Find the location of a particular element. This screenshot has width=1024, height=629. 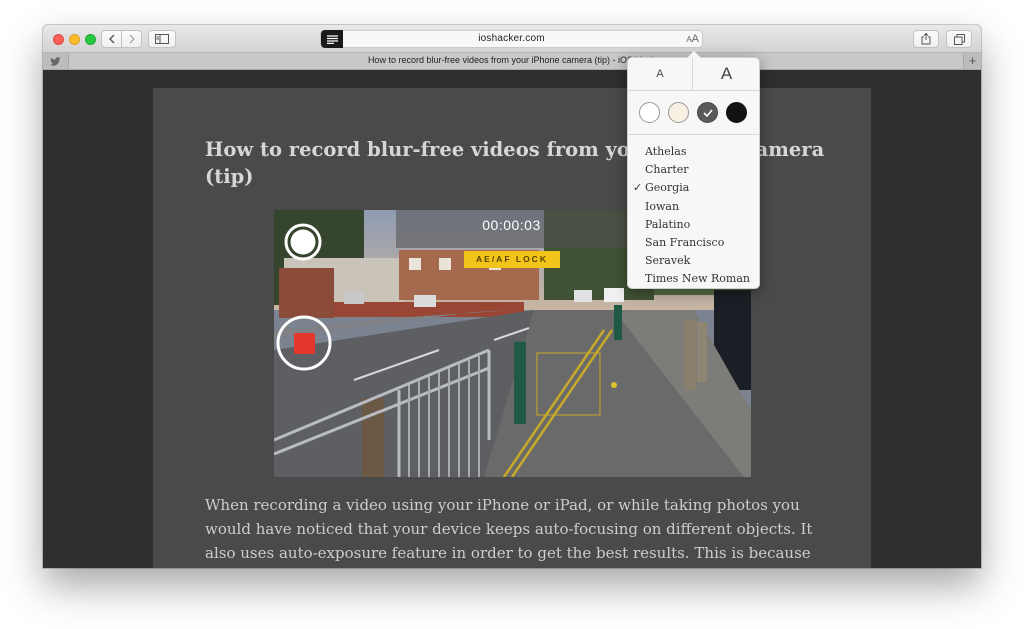

font-option-palatino: Palatino is located at coordinates (693, 225).